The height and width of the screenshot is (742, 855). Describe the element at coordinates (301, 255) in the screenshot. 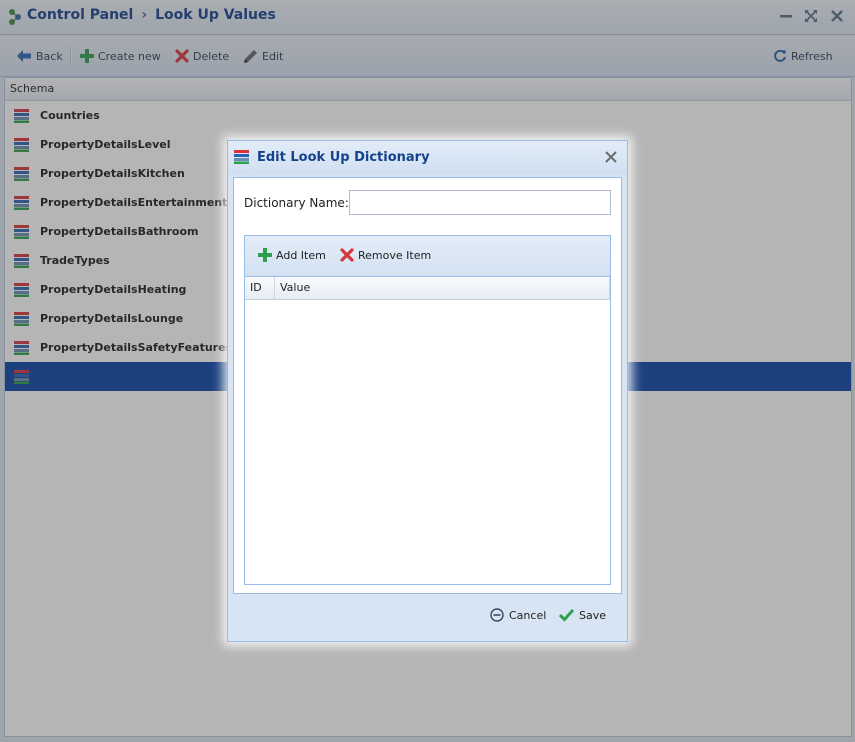

I see `add-item-label: Add Item` at that location.